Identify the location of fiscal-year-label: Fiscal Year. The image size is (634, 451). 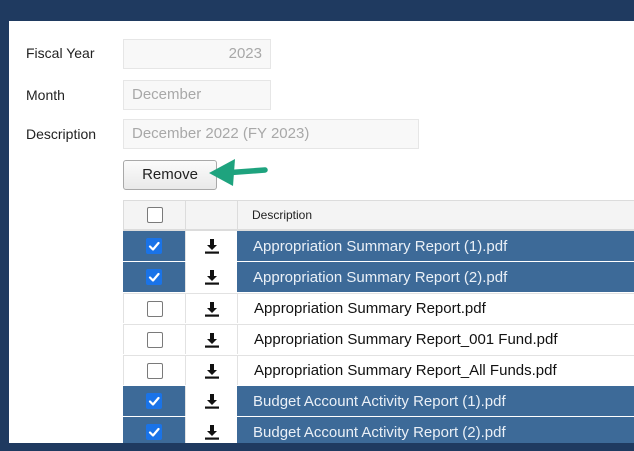
(60, 53).